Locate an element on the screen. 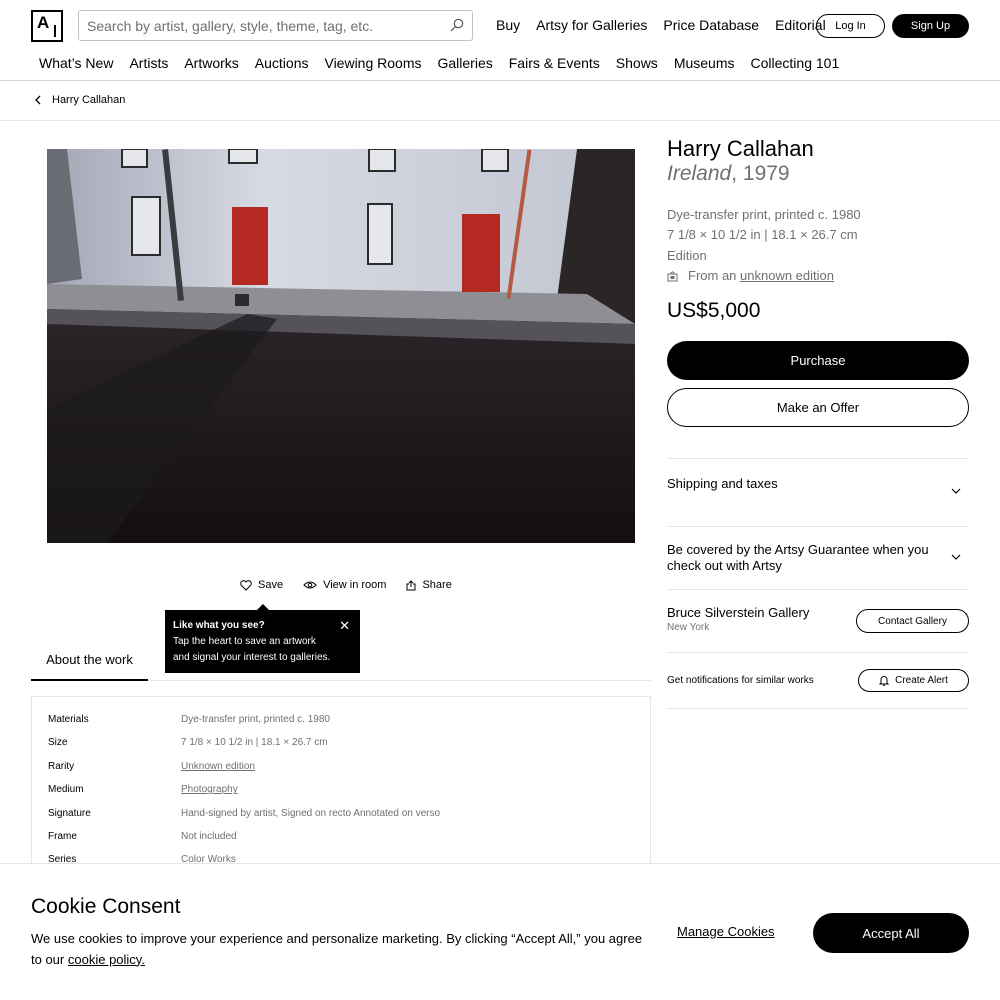 This screenshot has height=1000, width=1000. view-in-room-button: View in room is located at coordinates (344, 585).